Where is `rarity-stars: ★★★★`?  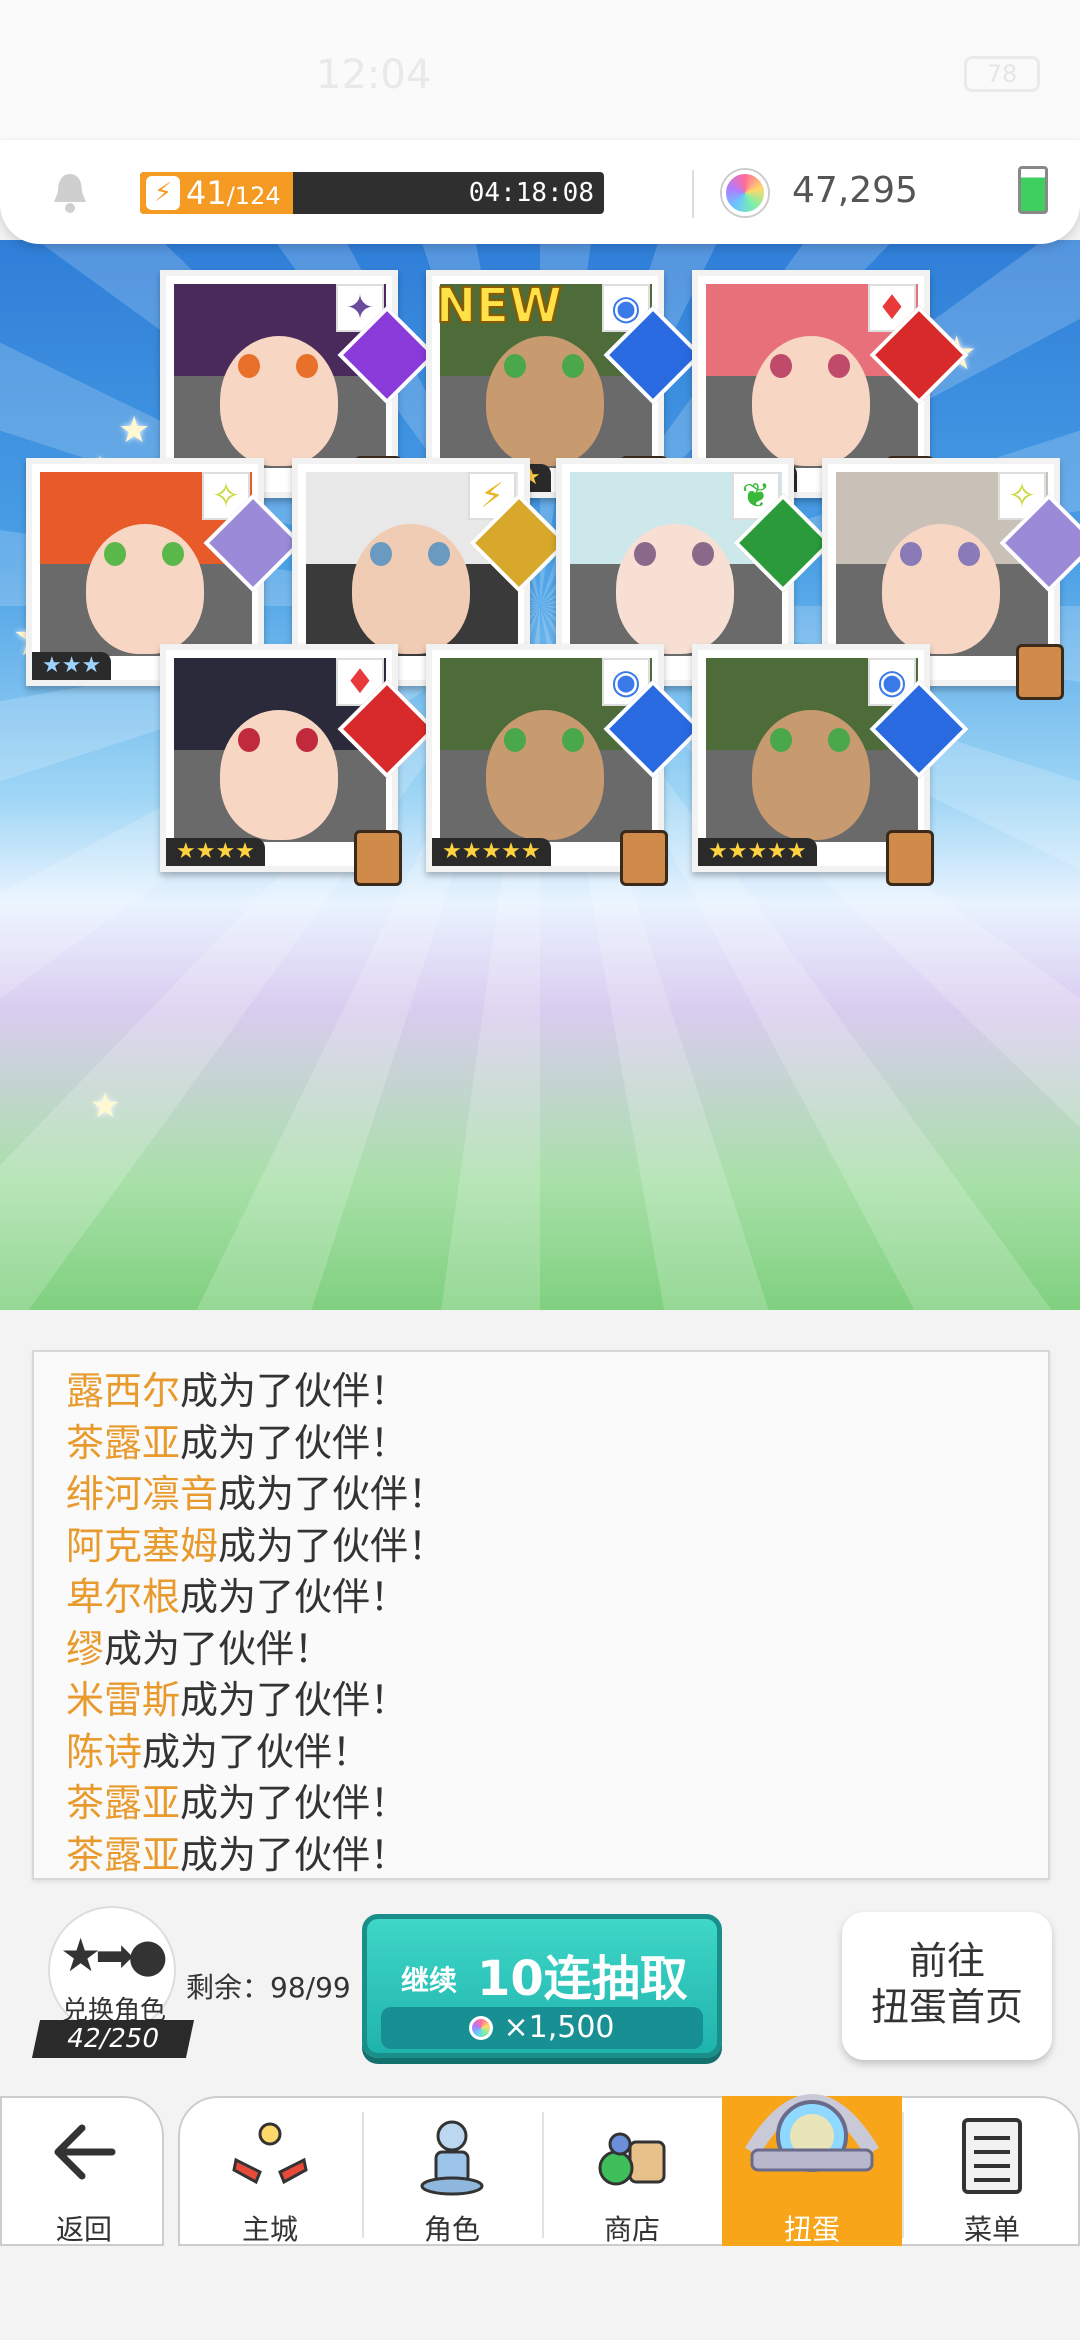 rarity-stars: ★★★★ is located at coordinates (215, 852).